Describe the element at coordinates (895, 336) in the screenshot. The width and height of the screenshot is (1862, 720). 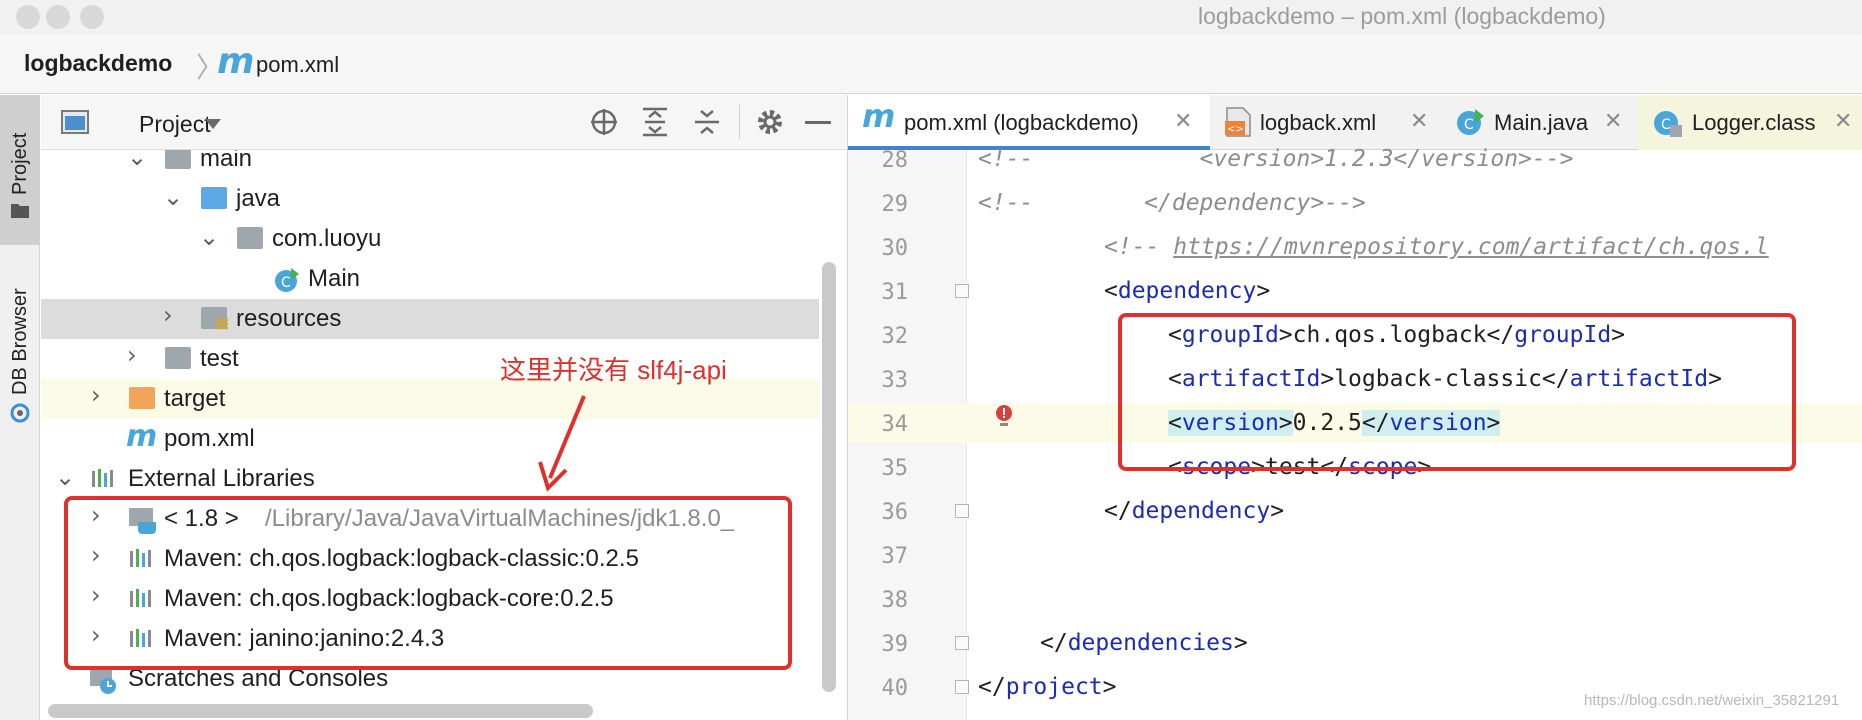
I see `line-number: 32` at that location.